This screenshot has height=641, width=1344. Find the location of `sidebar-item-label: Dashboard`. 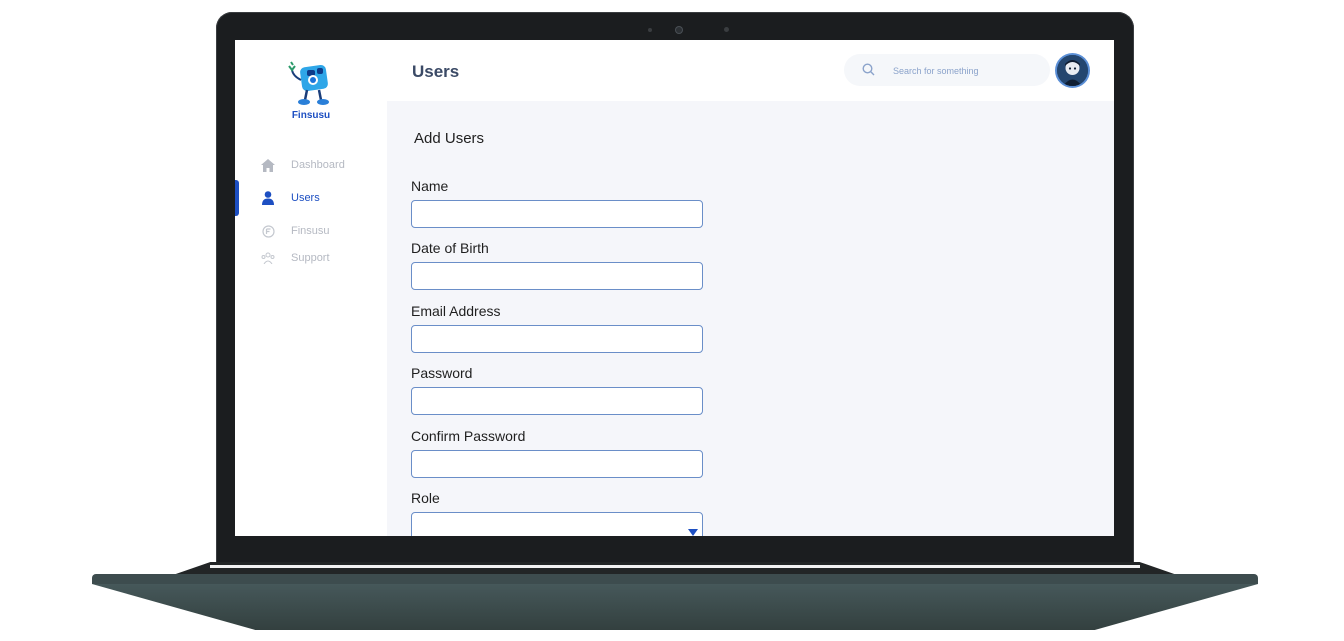

sidebar-item-label: Dashboard is located at coordinates (318, 165).